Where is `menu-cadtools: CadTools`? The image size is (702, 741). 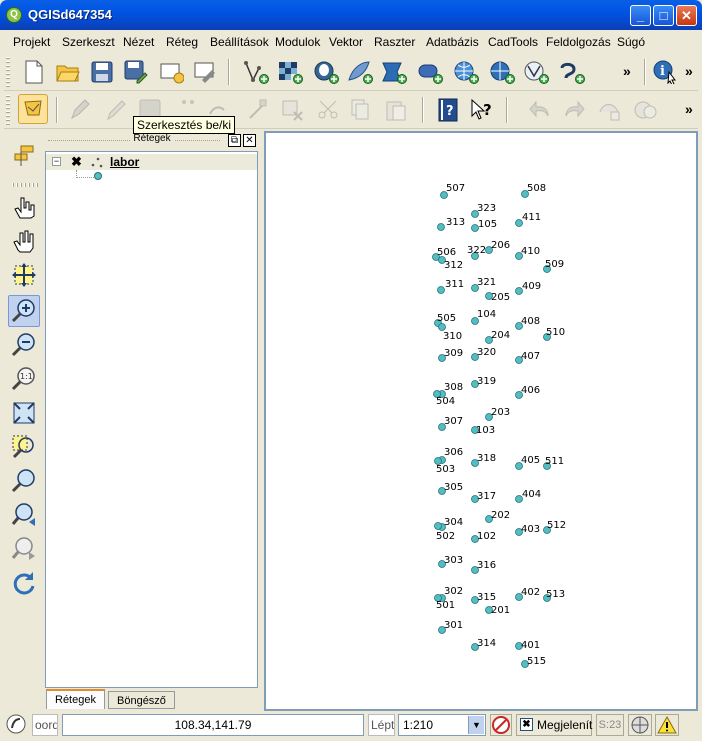 menu-cadtools: CadTools is located at coordinates (513, 42).